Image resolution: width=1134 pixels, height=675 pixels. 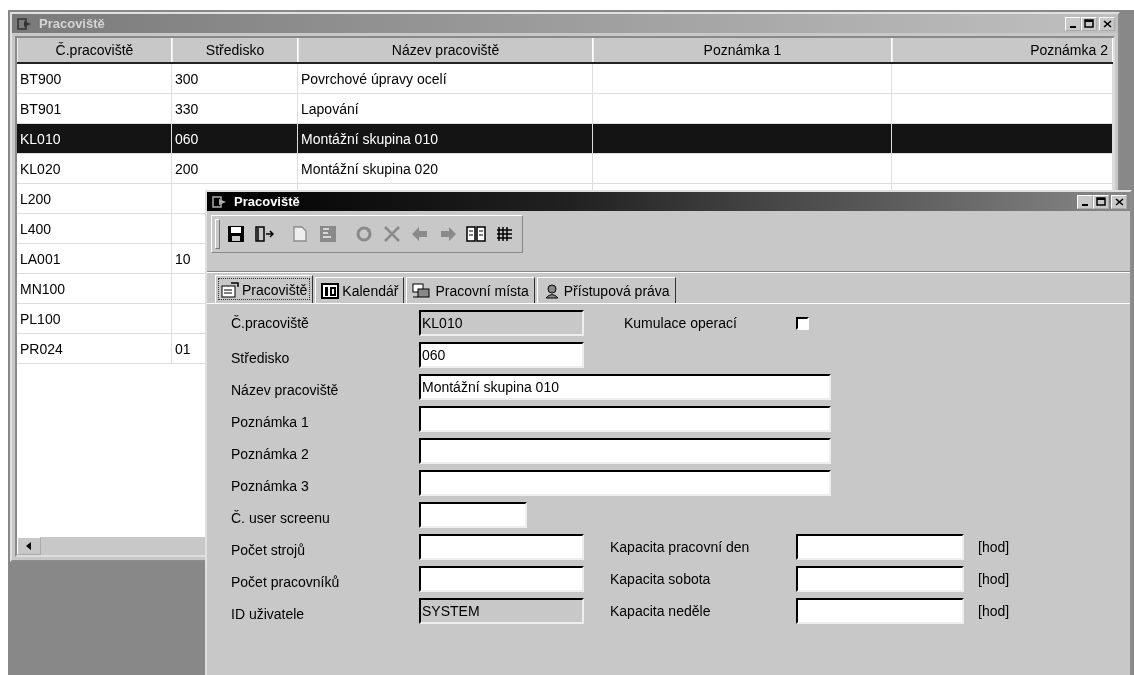 I want to click on field-label: Č. user screenu, so click(x=281, y=517).